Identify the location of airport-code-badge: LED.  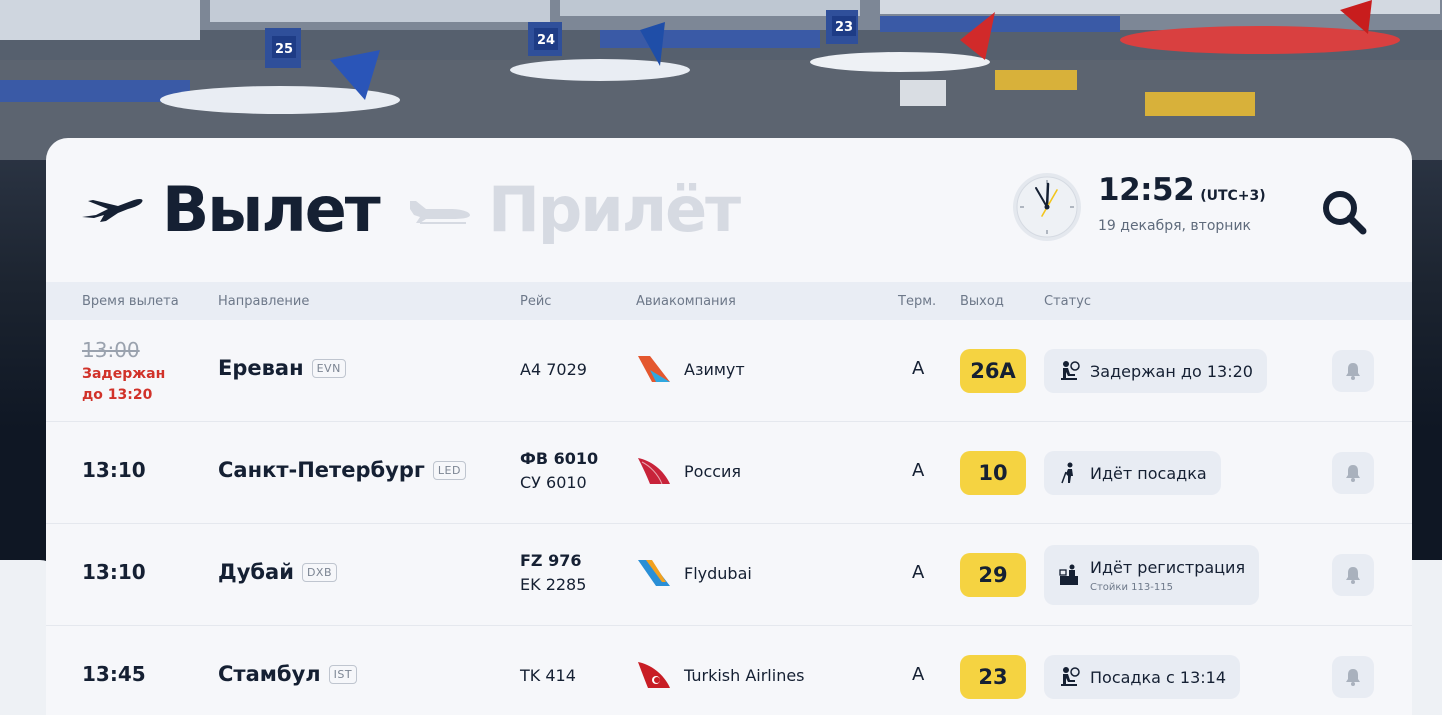
(449, 470).